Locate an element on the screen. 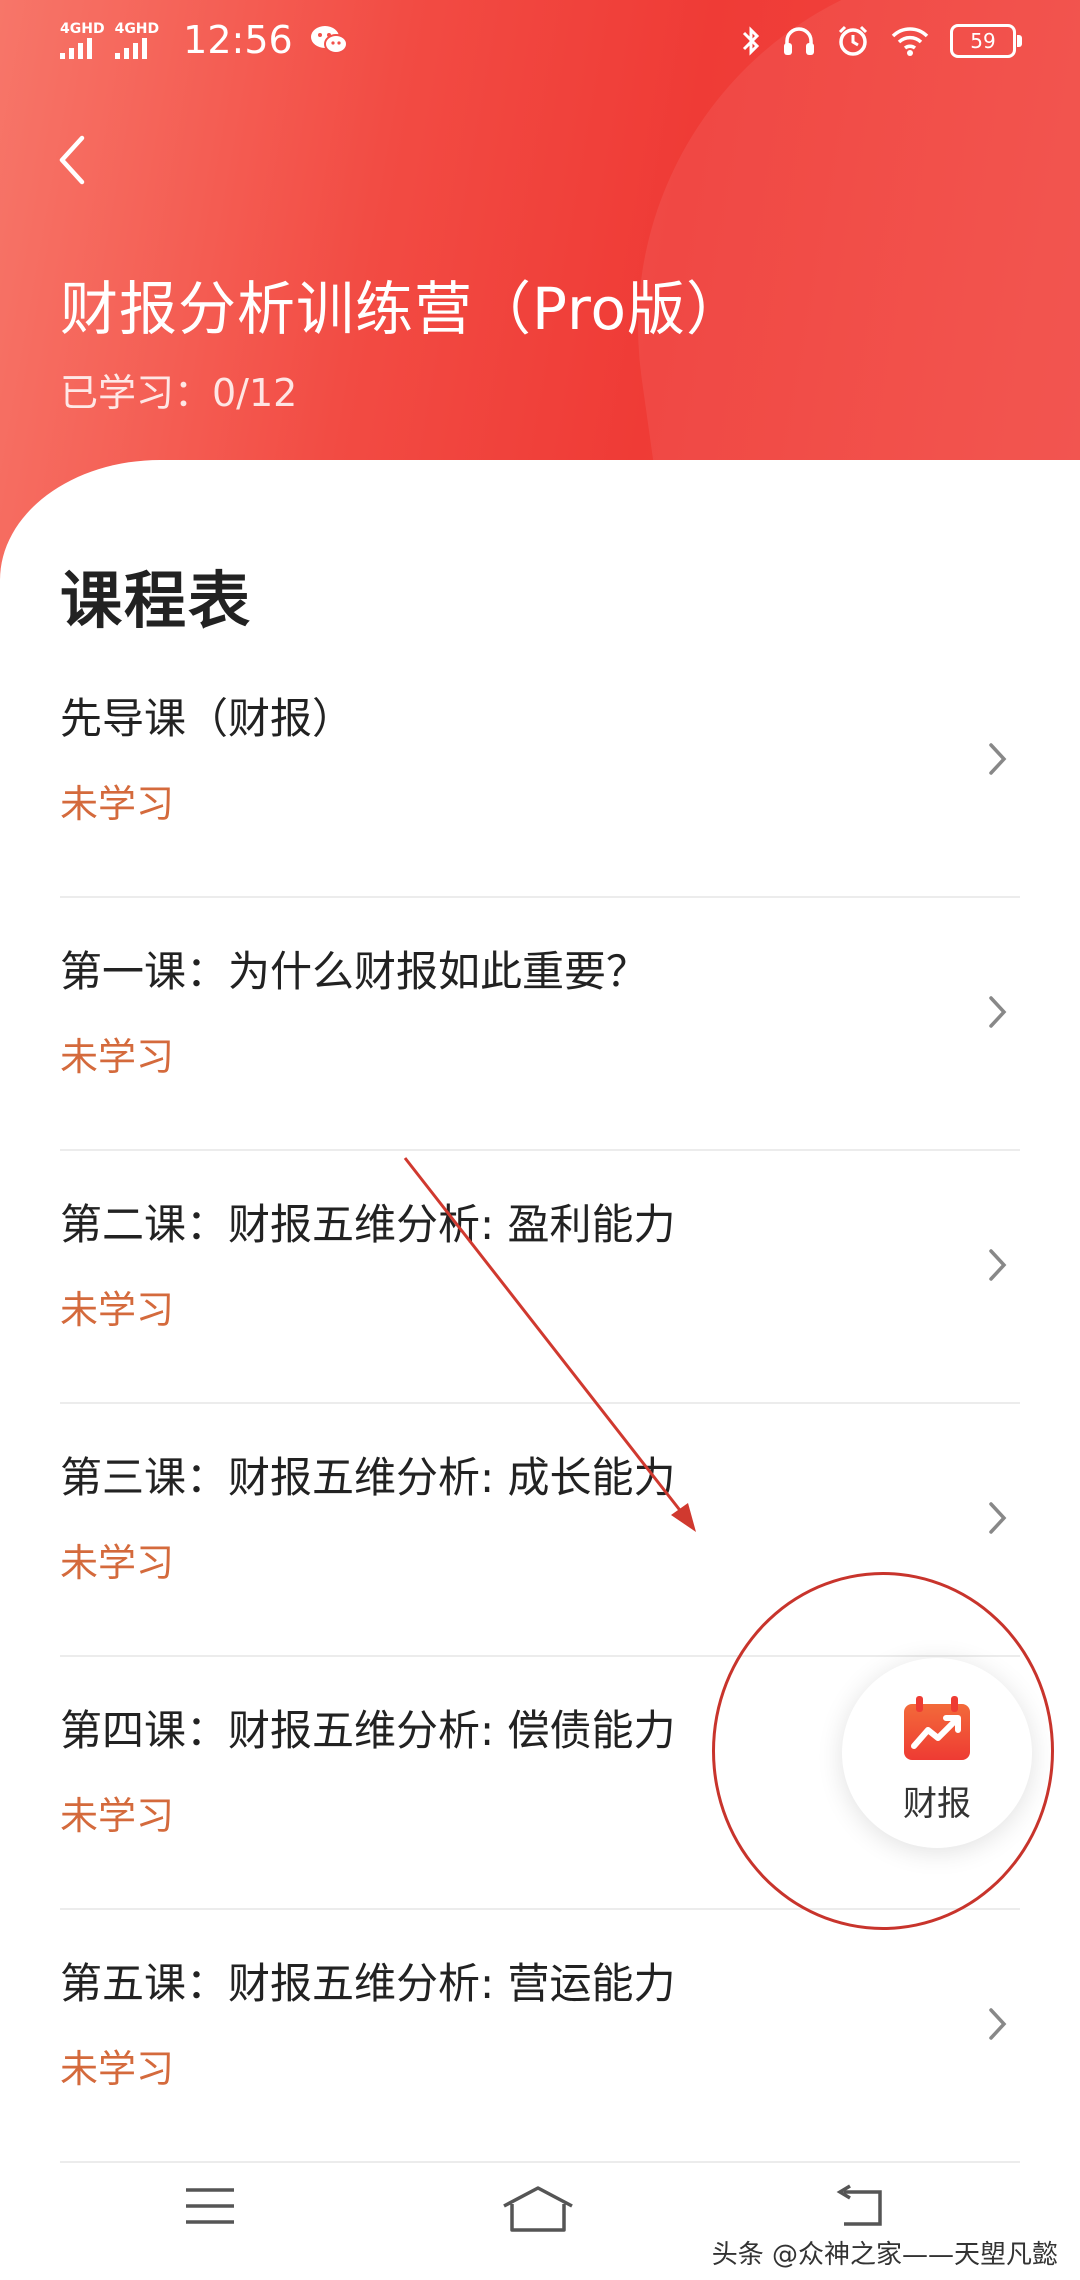 The width and height of the screenshot is (1080, 2280). wechat-icon is located at coordinates (329, 40).